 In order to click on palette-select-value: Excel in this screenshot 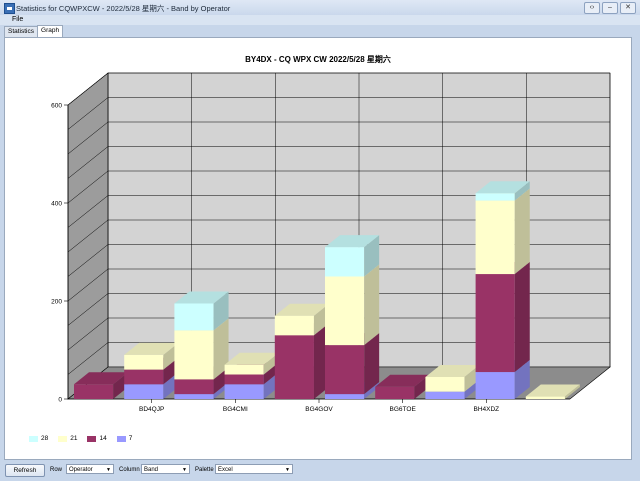, I will do `click(225, 470)`.